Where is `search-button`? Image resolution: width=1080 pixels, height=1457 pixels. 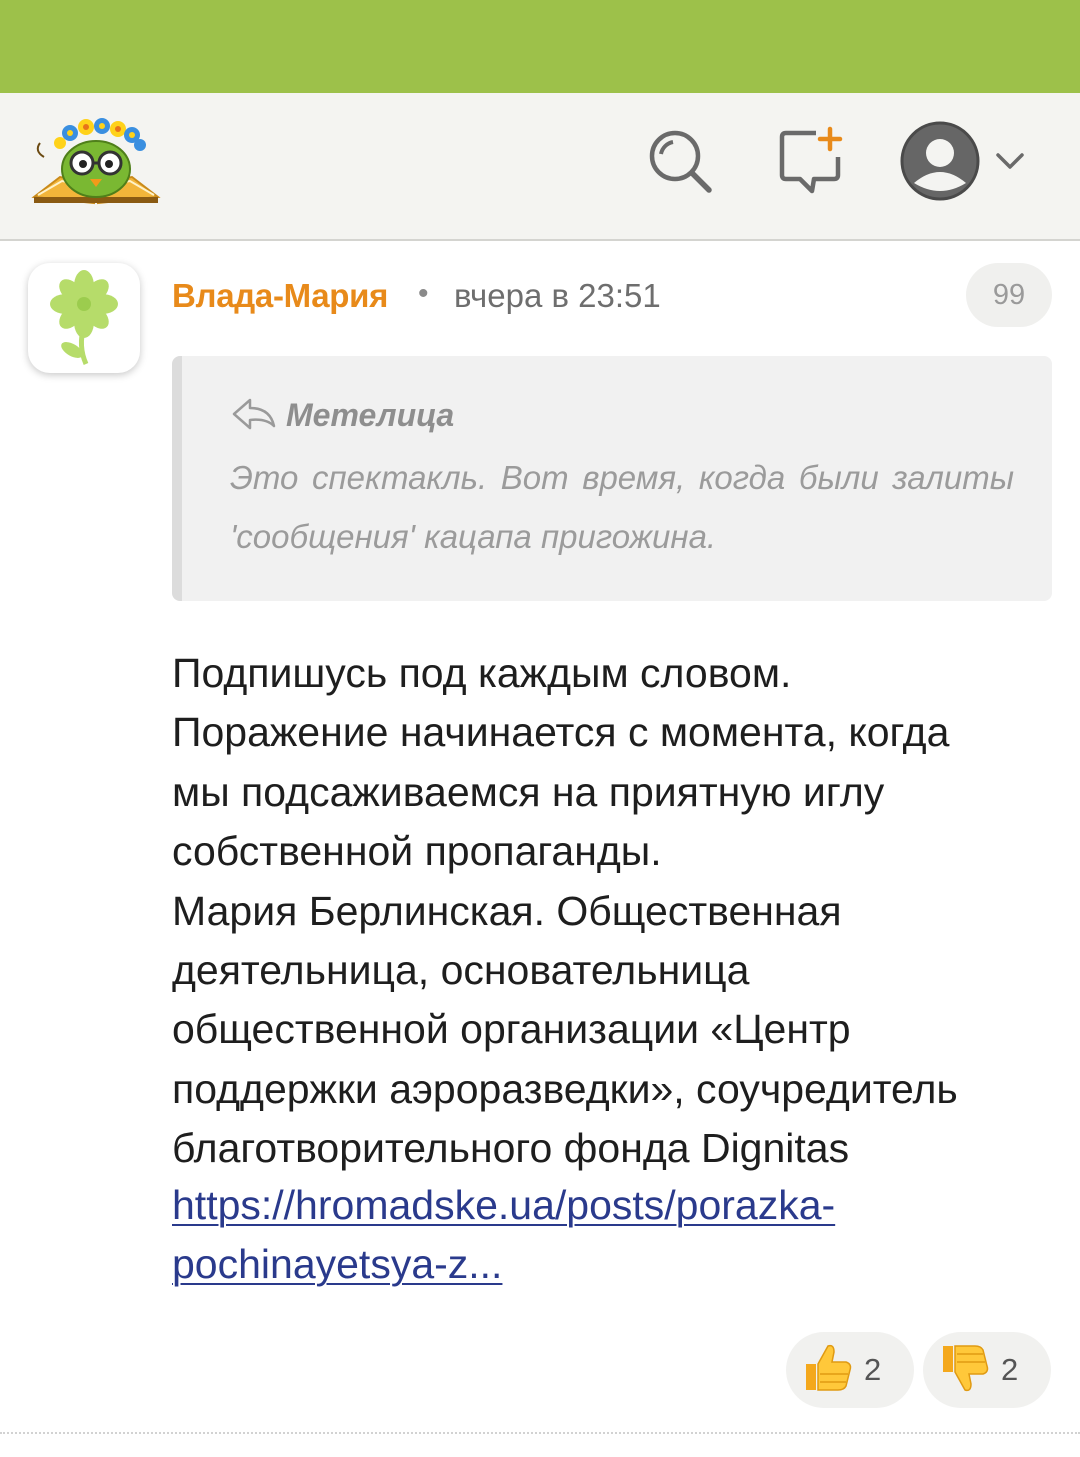 search-button is located at coordinates (680, 163).